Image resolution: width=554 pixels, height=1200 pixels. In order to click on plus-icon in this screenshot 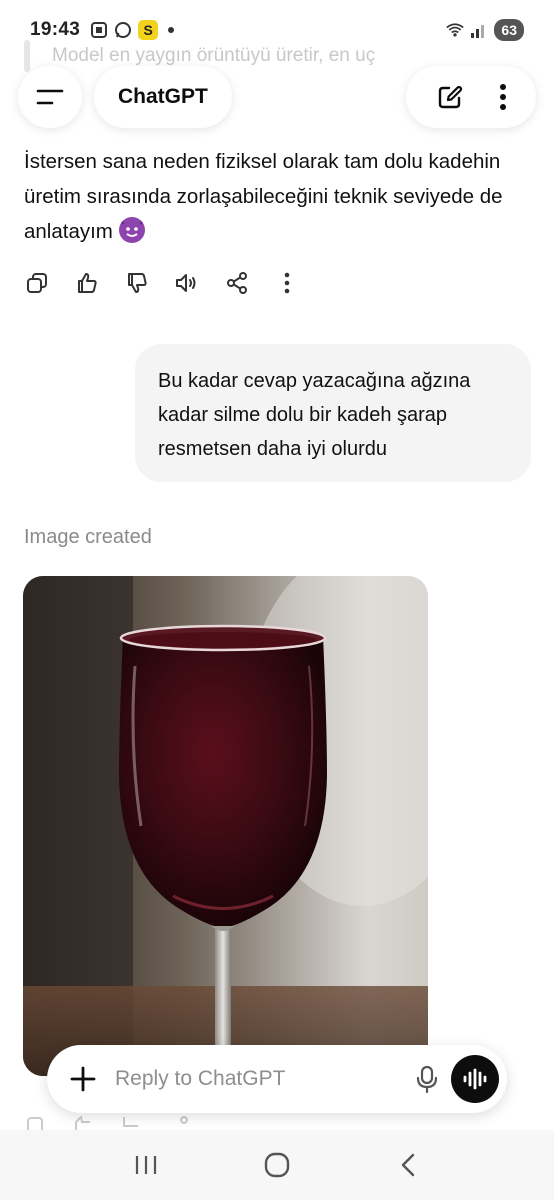, I will do `click(83, 1079)`.